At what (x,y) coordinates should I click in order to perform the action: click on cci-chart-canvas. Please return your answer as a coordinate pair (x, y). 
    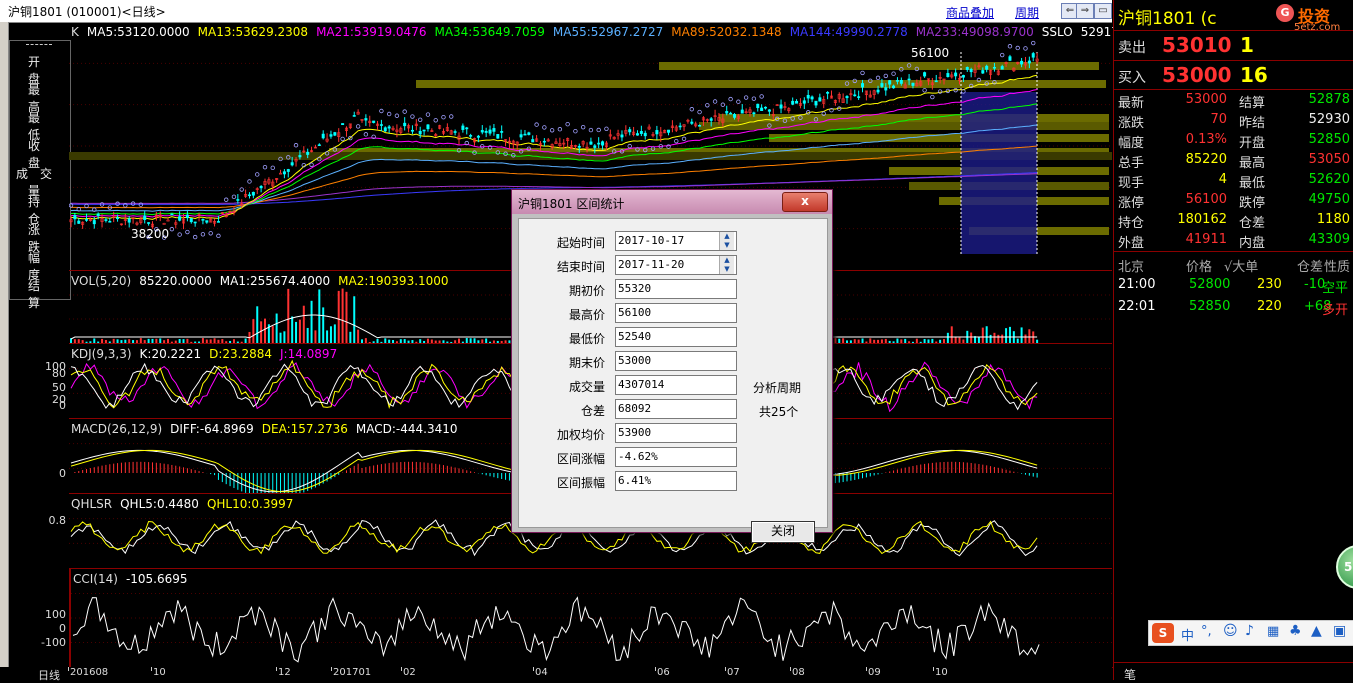
    Looking at the image, I should click on (591, 628).